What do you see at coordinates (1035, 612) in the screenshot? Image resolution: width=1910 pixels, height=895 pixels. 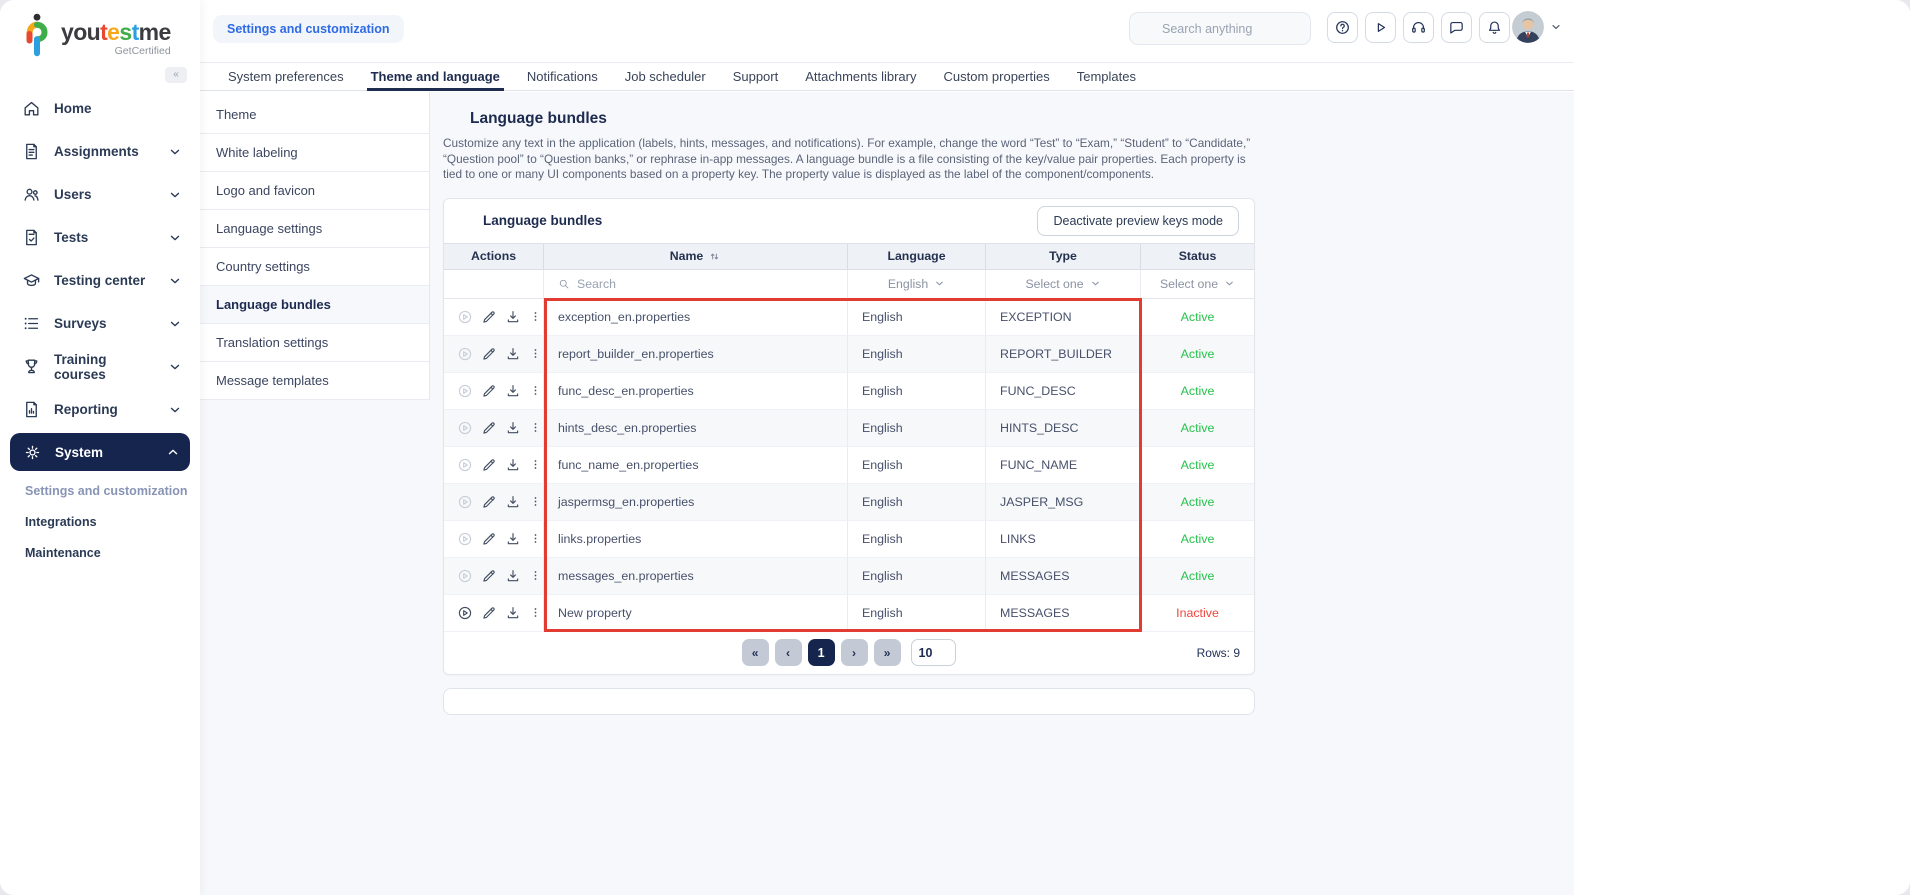 I see `bundle-type-cell-value: MESSAGES` at bounding box center [1035, 612].